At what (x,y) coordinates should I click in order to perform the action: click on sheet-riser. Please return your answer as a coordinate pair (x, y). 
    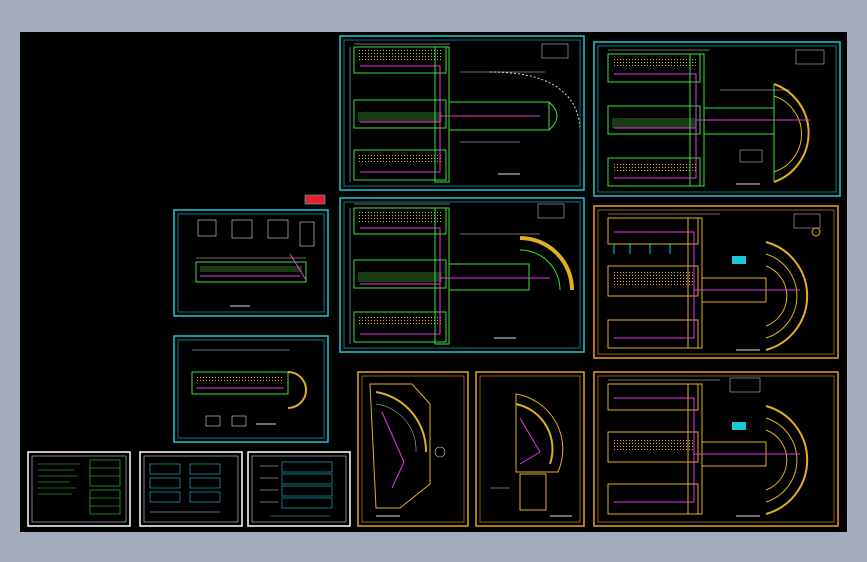
    Looking at the image, I should click on (299, 489).